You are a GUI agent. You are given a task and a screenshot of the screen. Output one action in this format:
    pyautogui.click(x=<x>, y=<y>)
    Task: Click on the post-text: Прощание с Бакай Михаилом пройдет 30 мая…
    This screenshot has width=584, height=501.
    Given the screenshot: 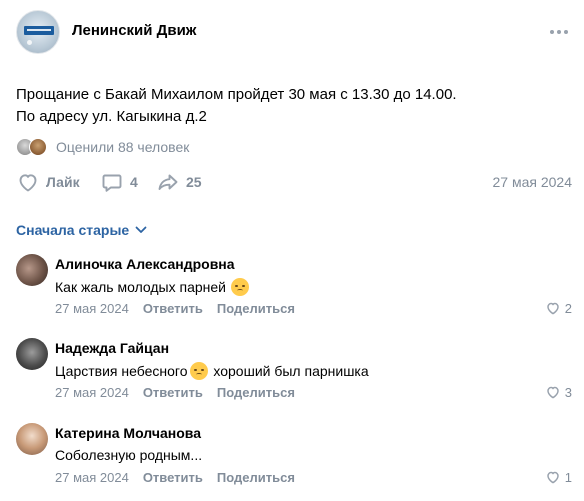 What is the action you would take?
    pyautogui.click(x=236, y=106)
    